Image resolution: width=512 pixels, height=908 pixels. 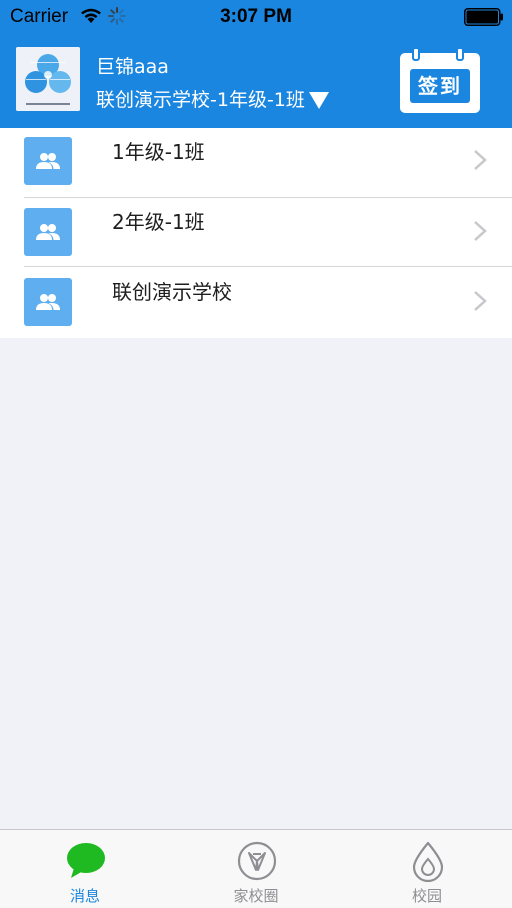 I want to click on tab-label: 家校圈, so click(x=256, y=896).